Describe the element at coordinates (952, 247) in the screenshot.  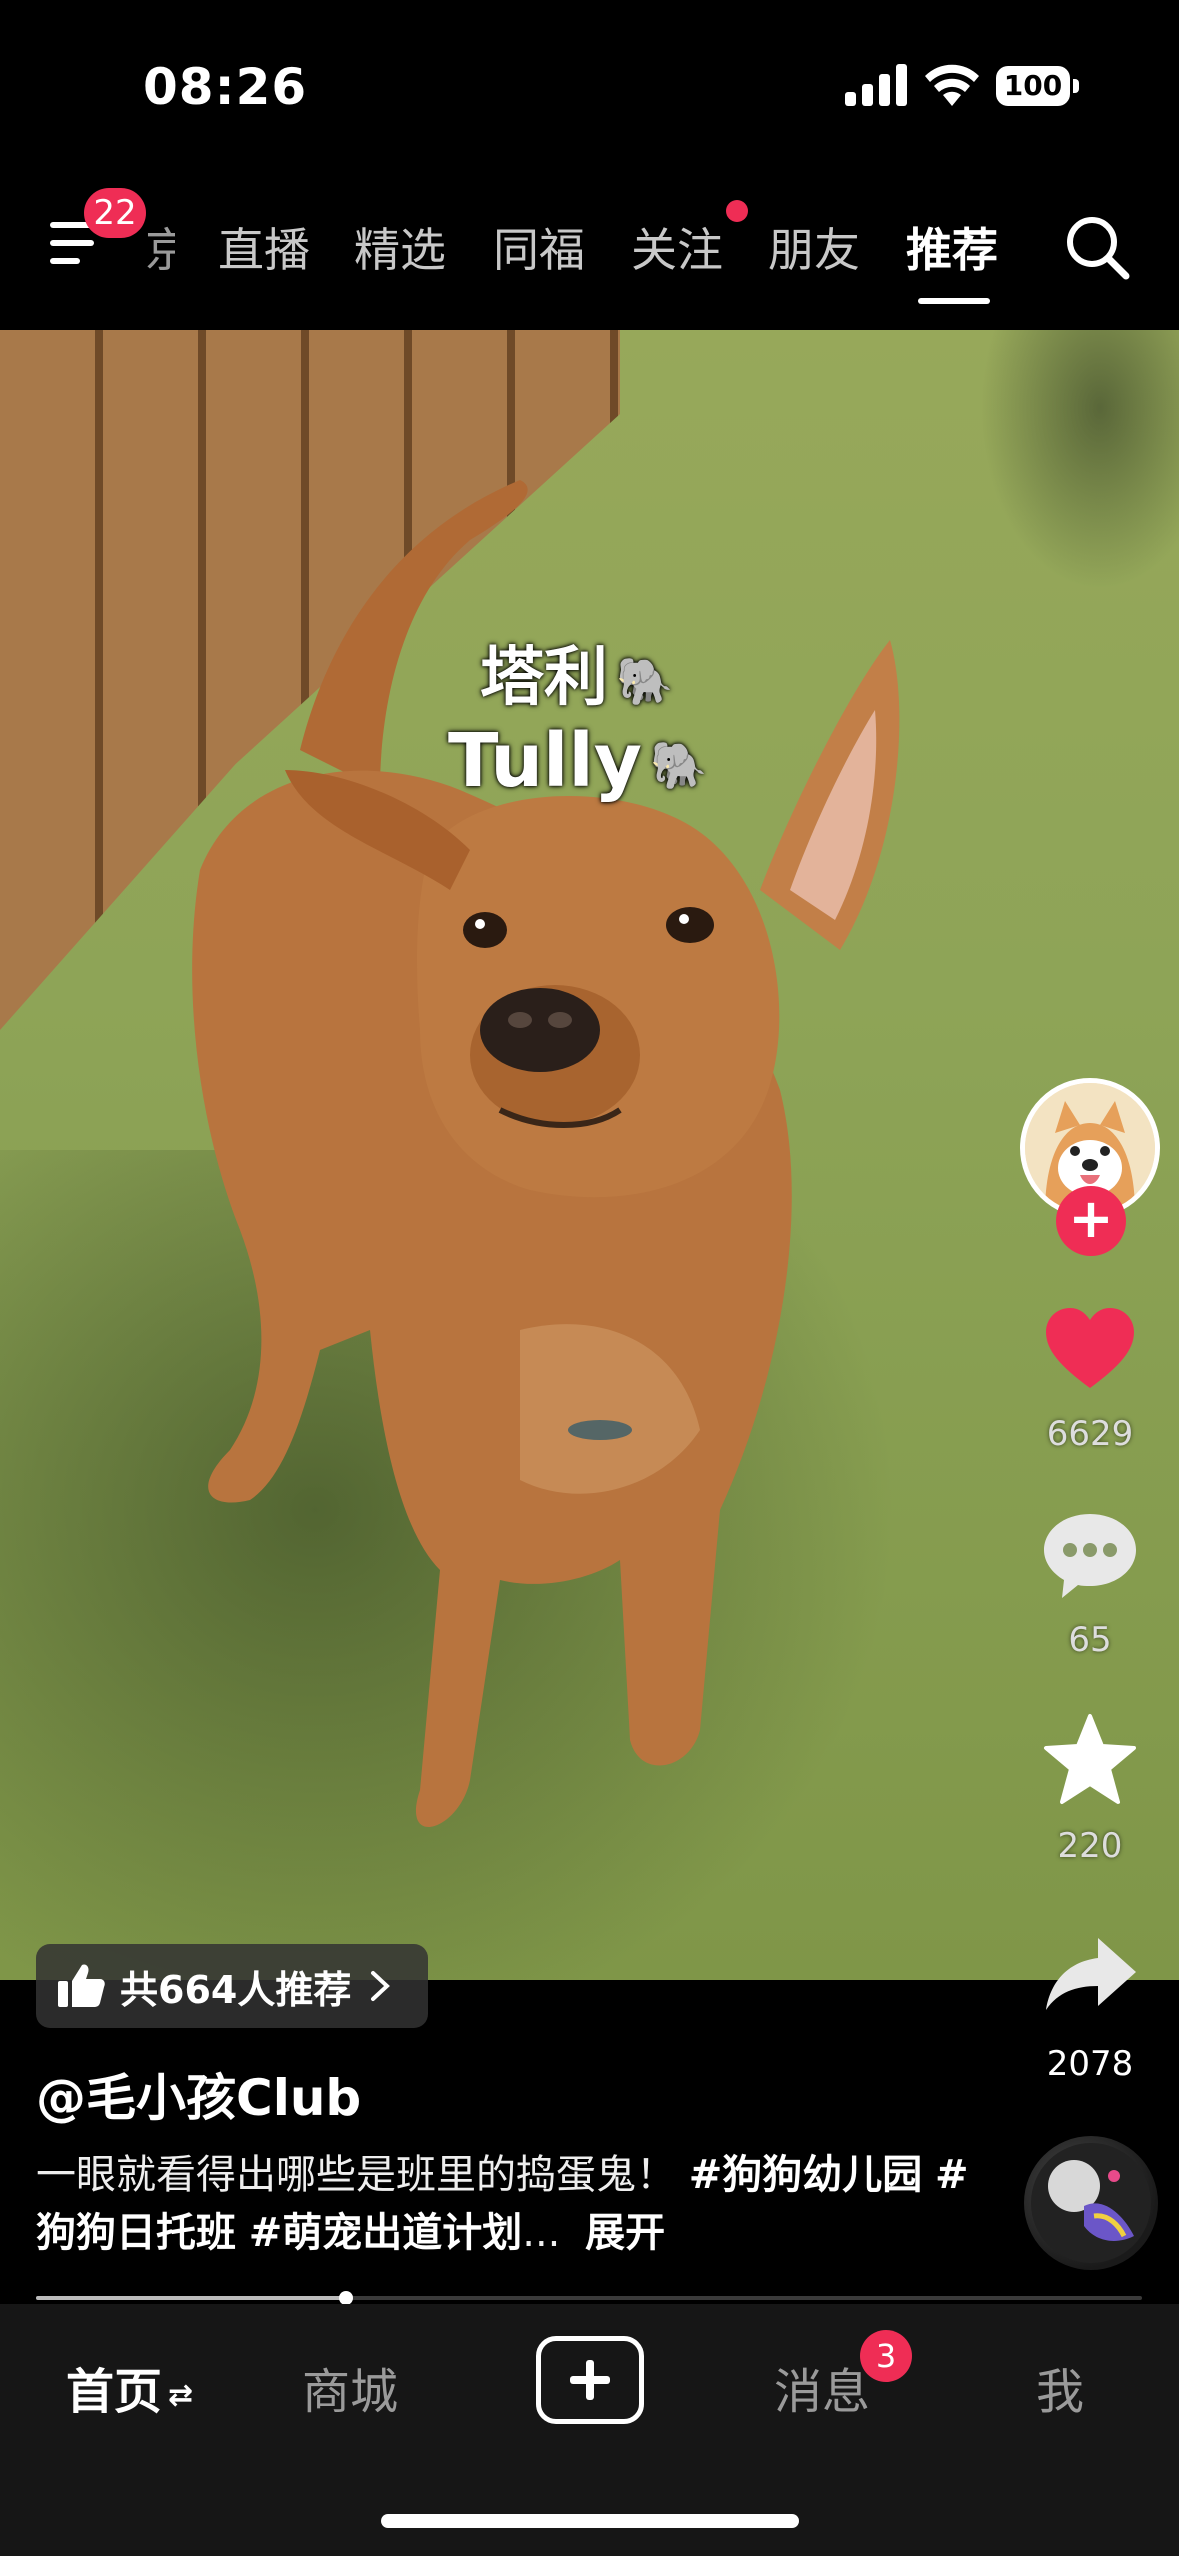
I see `tab-recommend: 推荐` at that location.